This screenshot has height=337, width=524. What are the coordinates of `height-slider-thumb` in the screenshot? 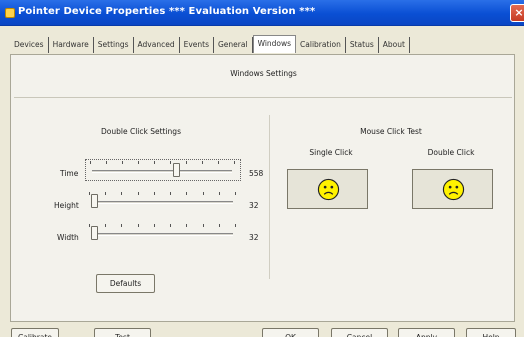 It's located at (94, 201).